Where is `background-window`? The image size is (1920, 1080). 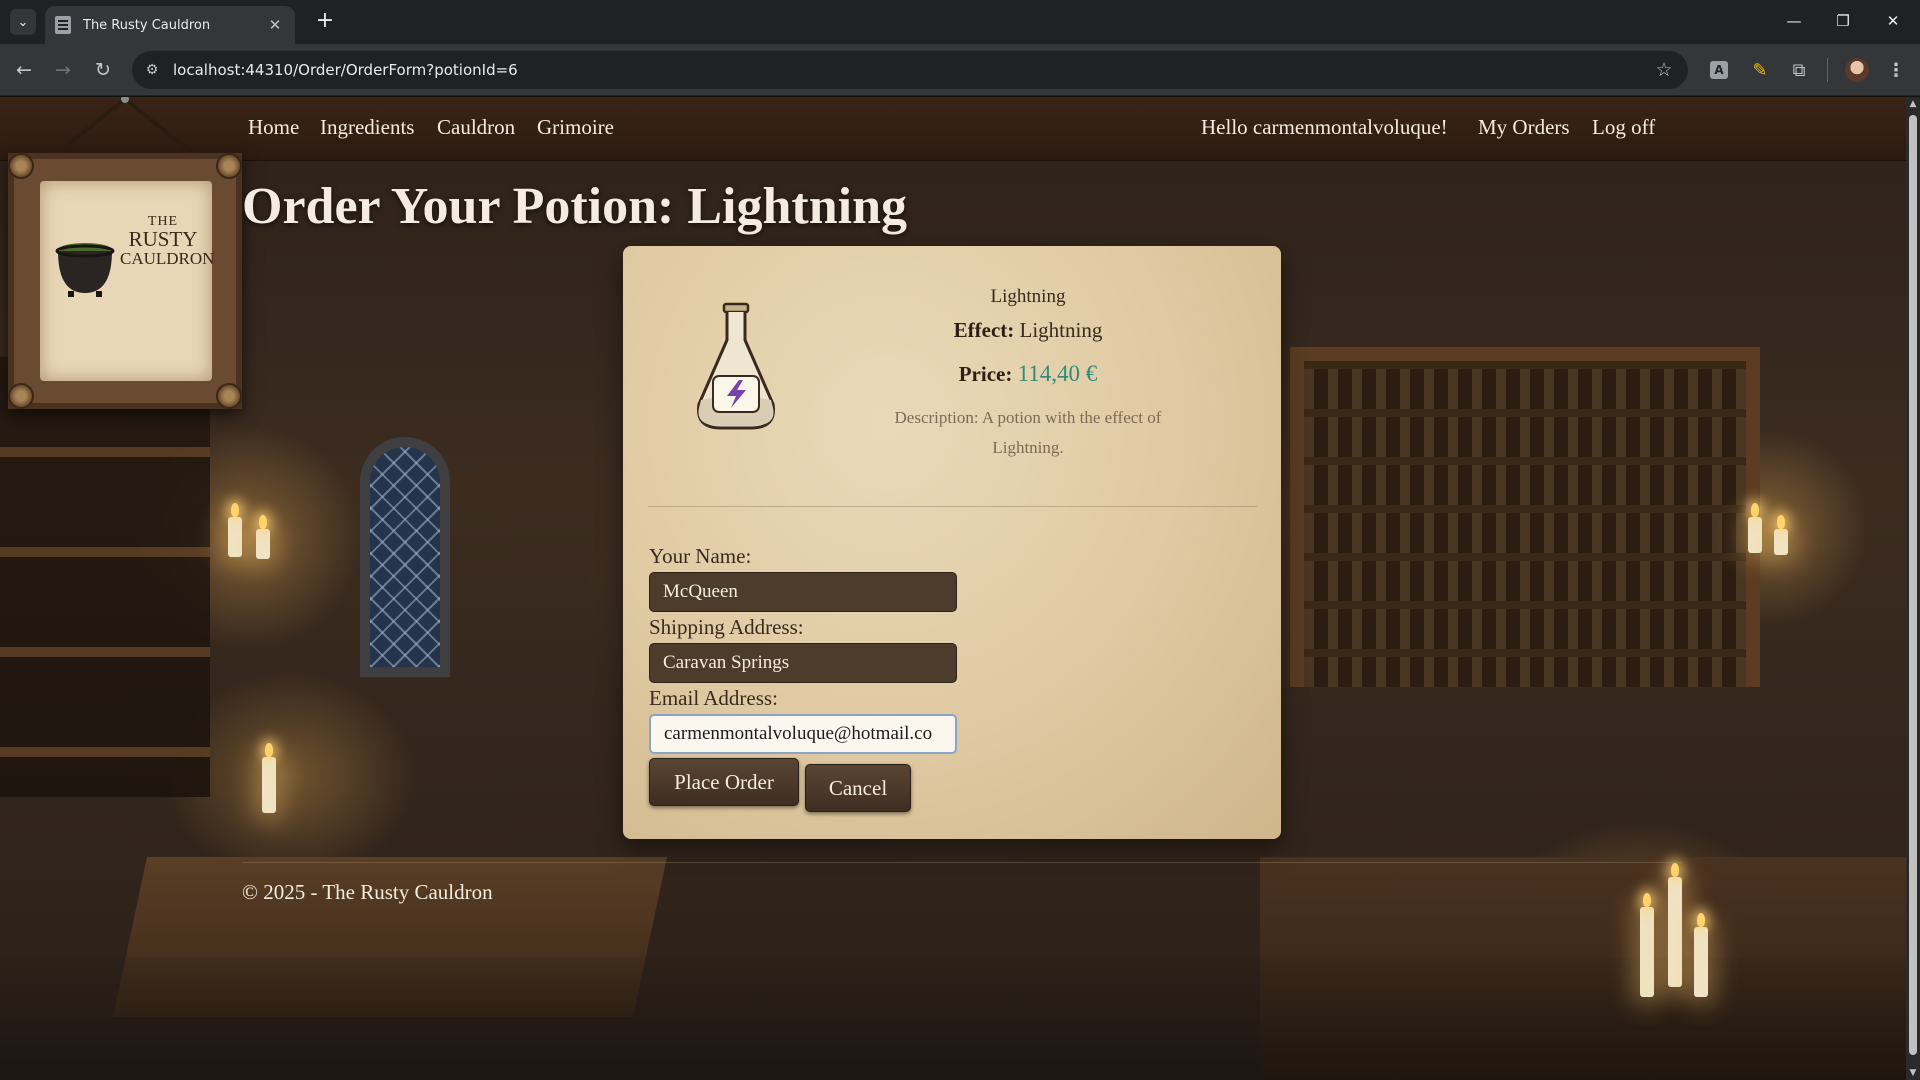 background-window is located at coordinates (405, 557).